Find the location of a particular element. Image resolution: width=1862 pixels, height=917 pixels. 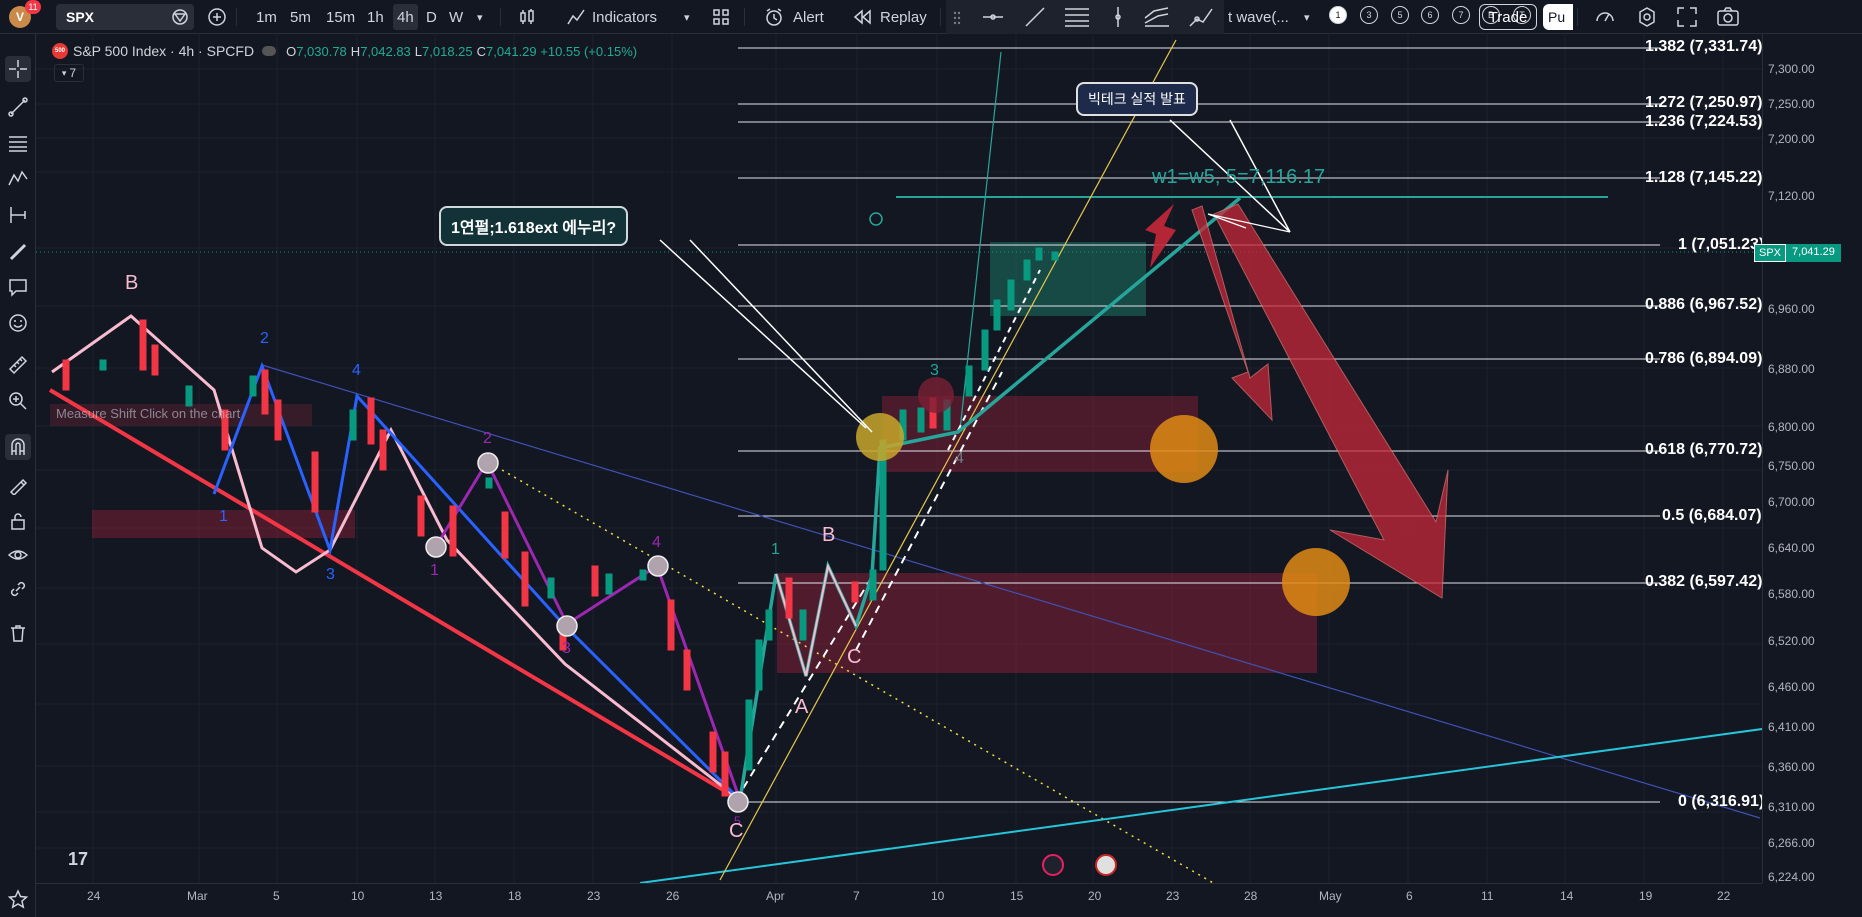

indicators-button: Indicators is located at coordinates (624, 17).